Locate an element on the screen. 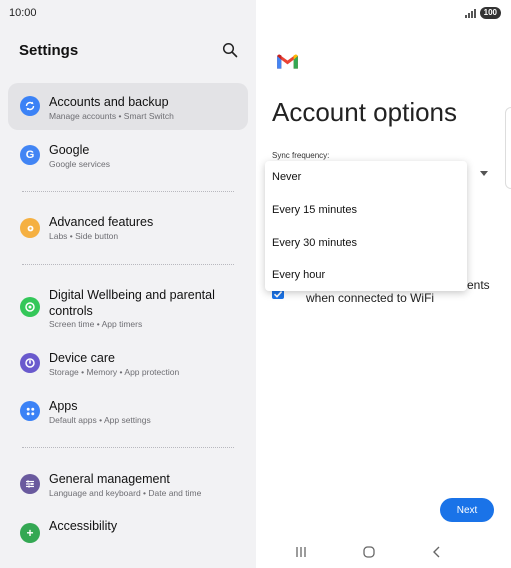  gmail-logo-icon is located at coordinates (287, 61).